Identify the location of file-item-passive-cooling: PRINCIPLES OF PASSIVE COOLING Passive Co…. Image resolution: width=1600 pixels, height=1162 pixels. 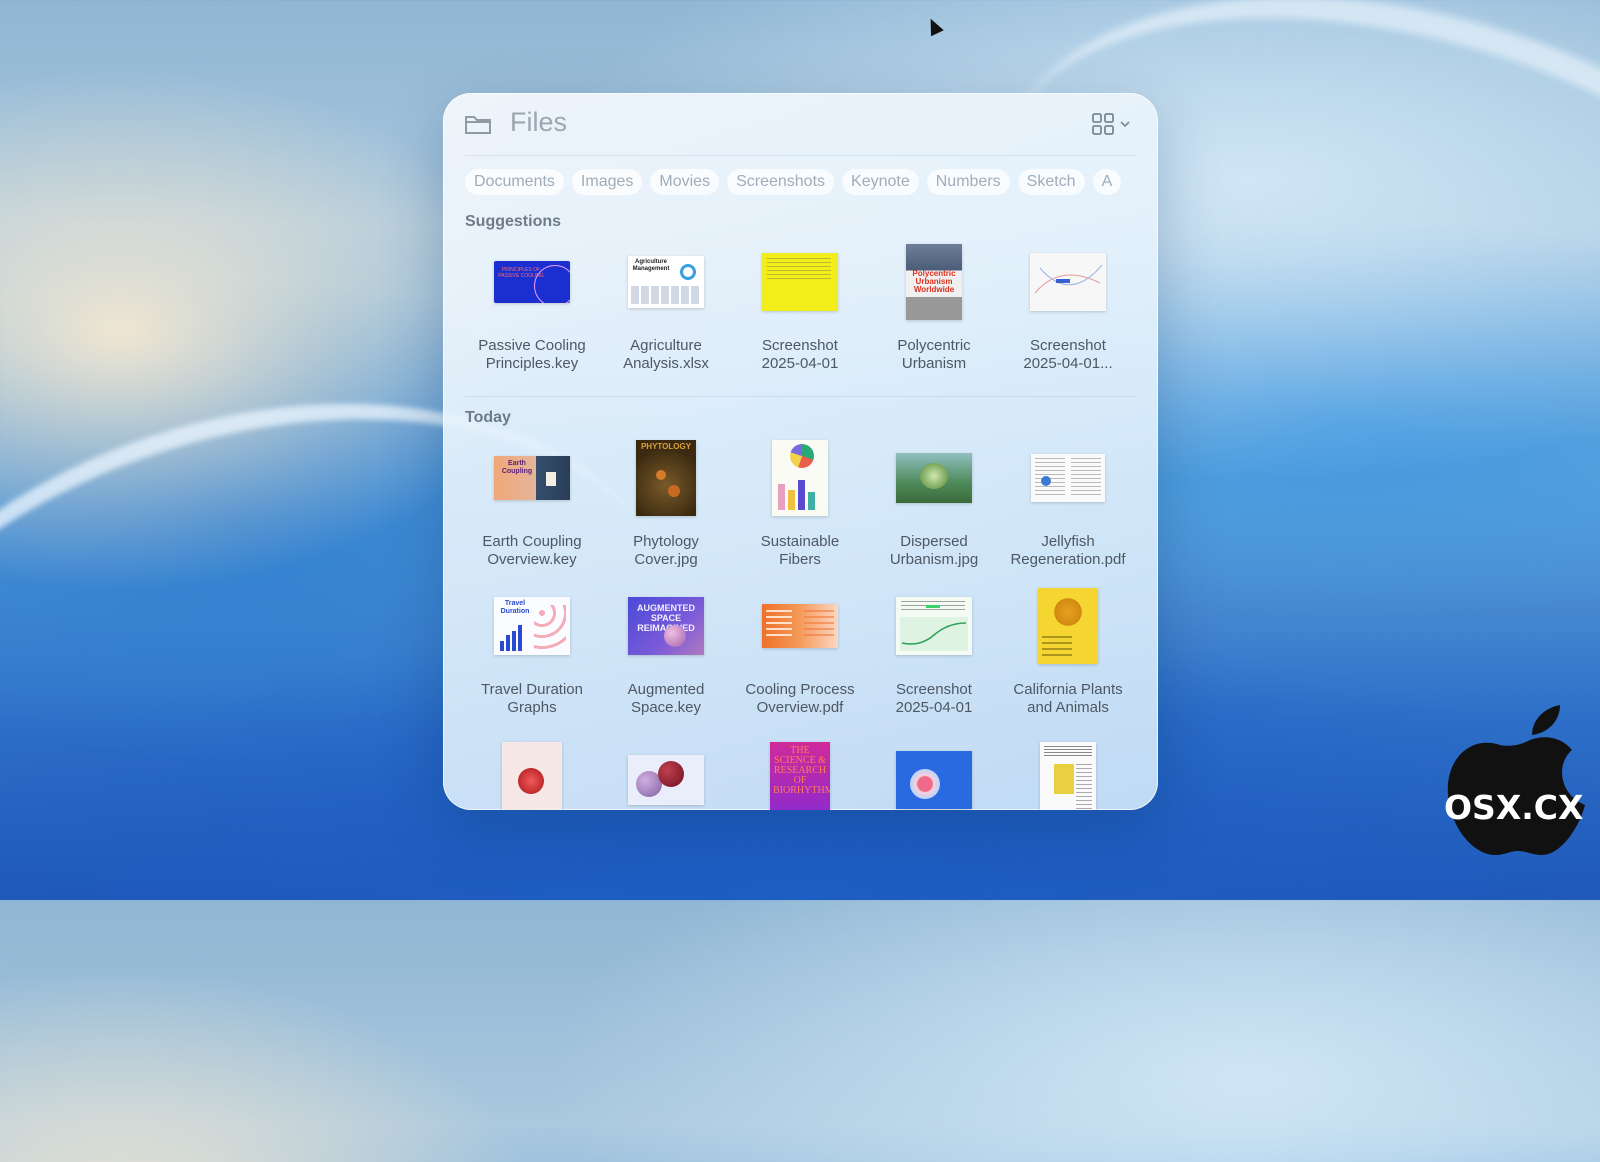
(532, 308).